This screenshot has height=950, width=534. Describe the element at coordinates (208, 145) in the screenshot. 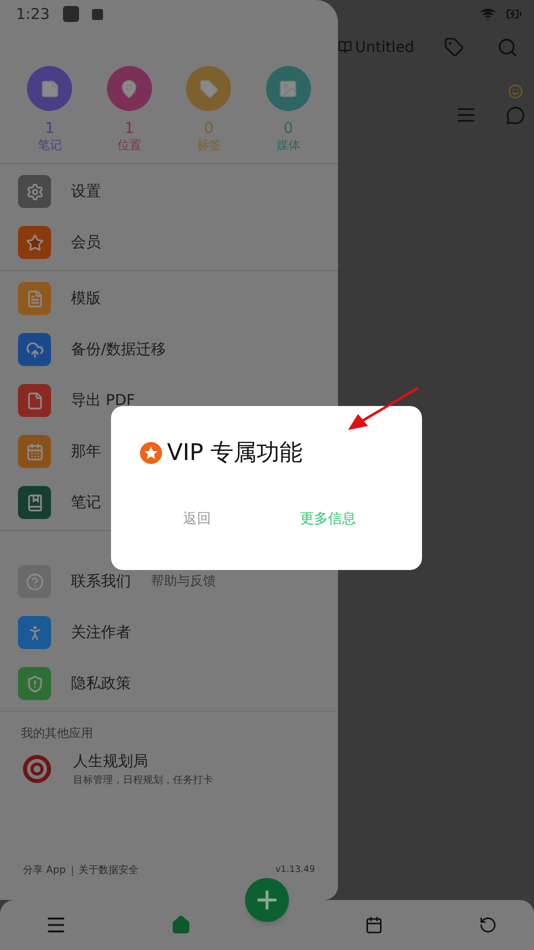

I see `stat-label: 标签` at that location.